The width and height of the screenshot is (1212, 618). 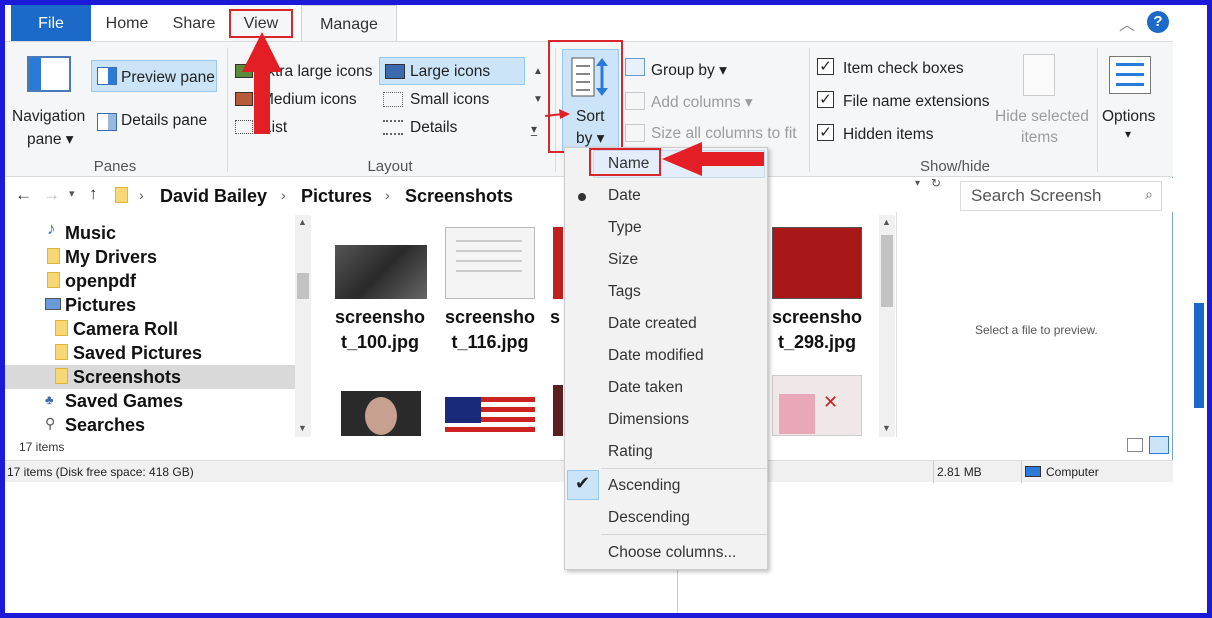 I want to click on up-icon: ↑, so click(x=93, y=194).